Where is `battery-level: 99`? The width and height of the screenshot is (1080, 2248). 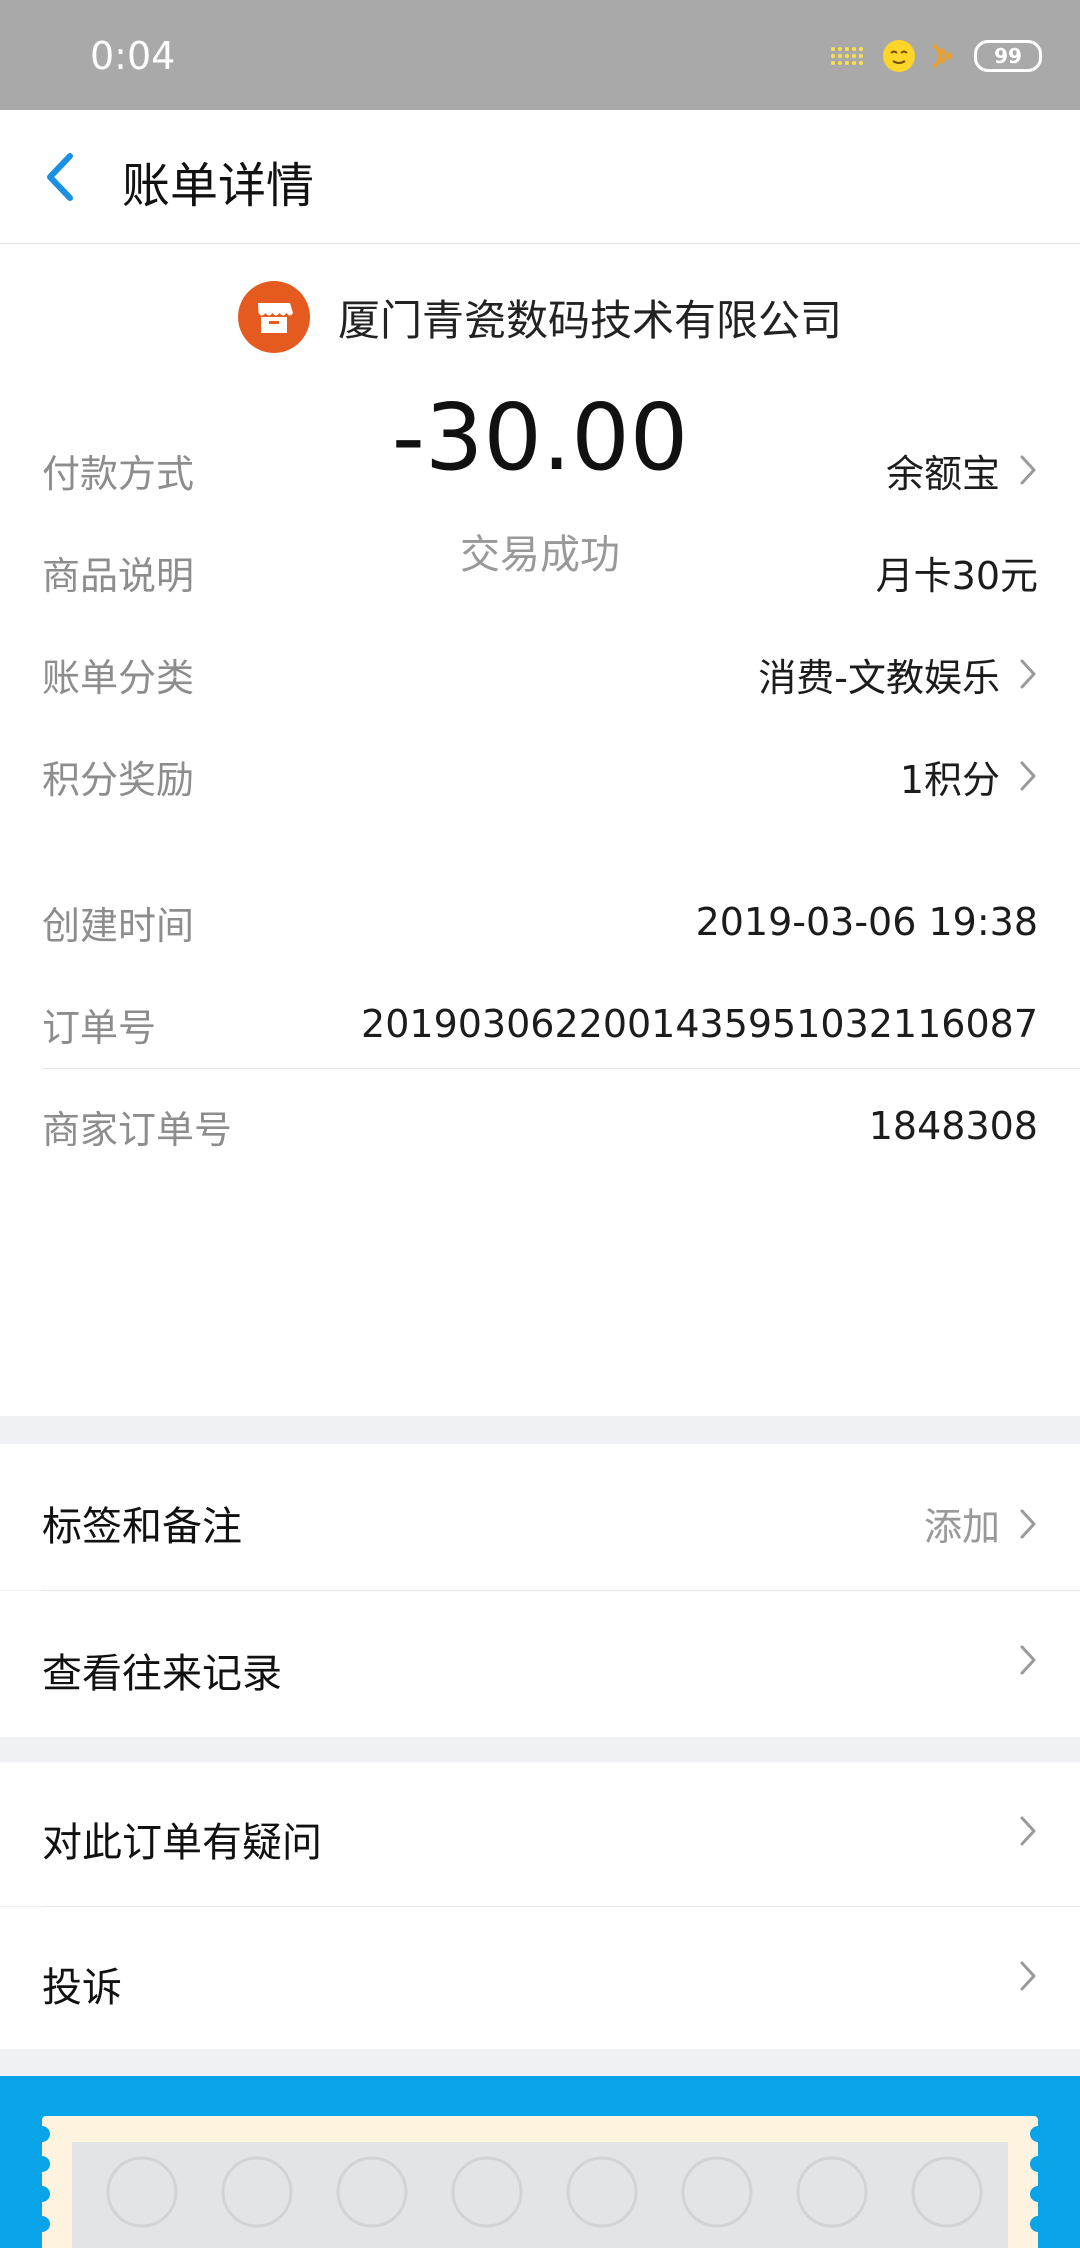
battery-level: 99 is located at coordinates (1008, 56).